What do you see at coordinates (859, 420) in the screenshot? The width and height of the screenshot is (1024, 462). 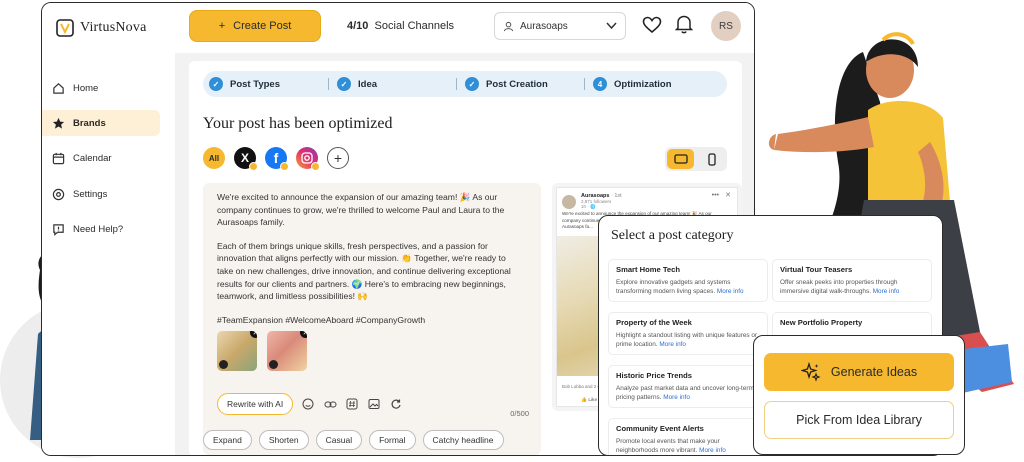 I see `pick-from-library-button: Pick From Idea Library` at bounding box center [859, 420].